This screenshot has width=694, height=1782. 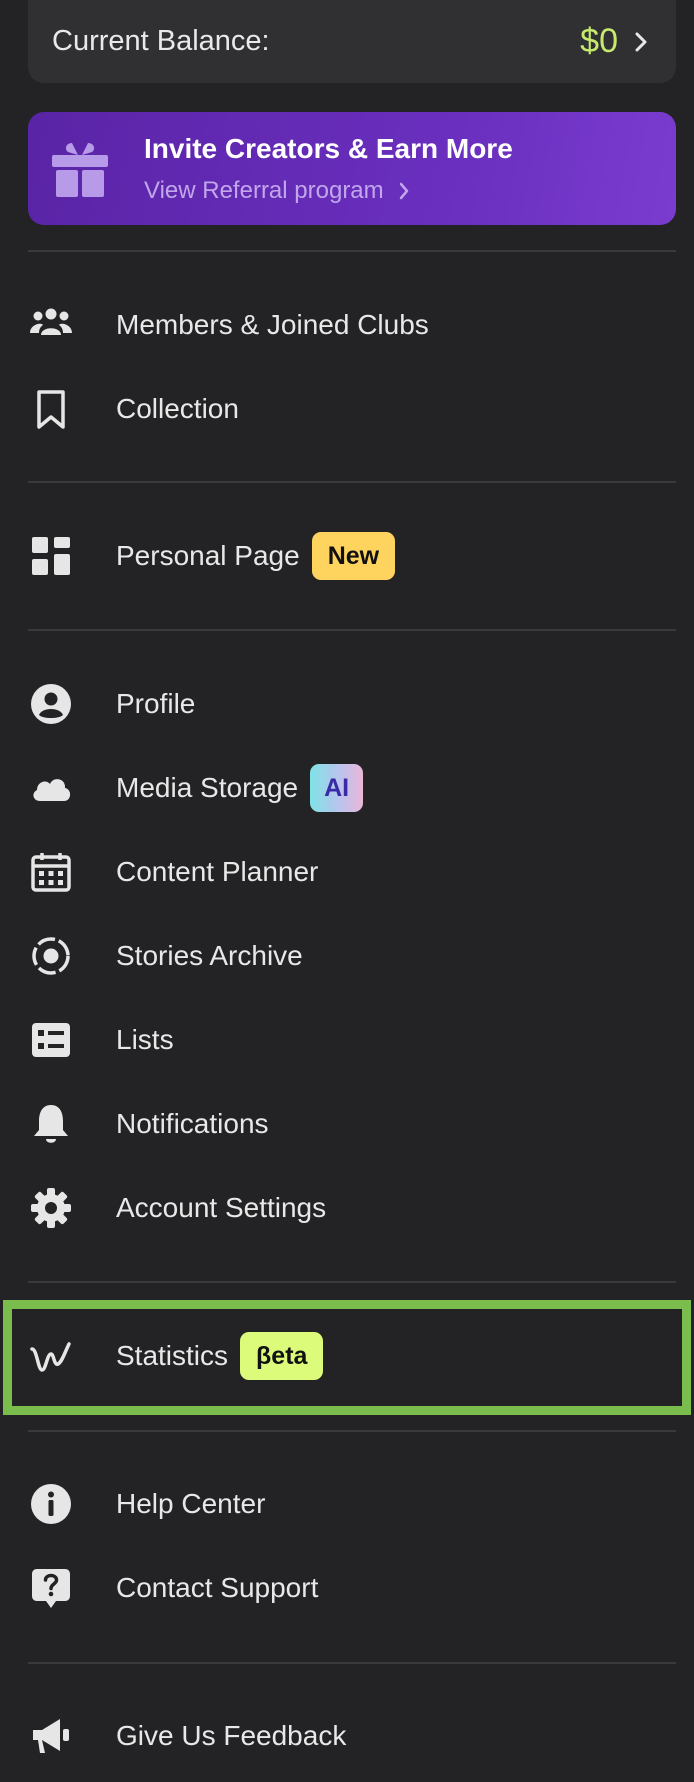 I want to click on gear-icon, so click(x=51, y=1208).